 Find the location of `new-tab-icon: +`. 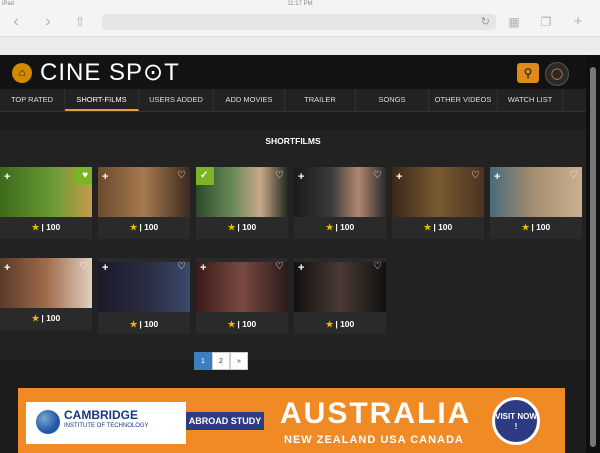

new-tab-icon: + is located at coordinates (578, 22).